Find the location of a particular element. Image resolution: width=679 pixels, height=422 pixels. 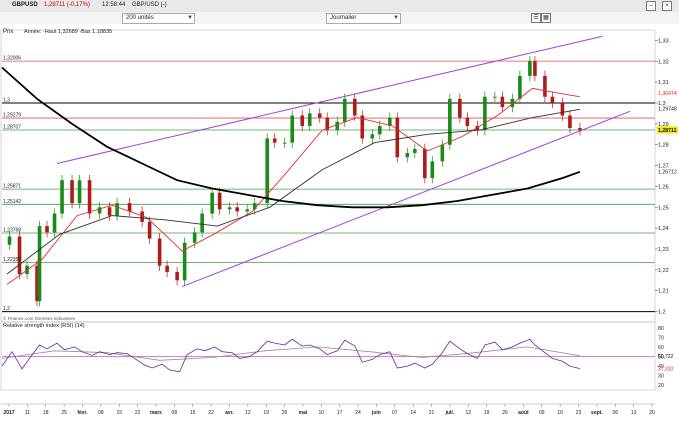

x-tick-label: 13 is located at coordinates (634, 413).